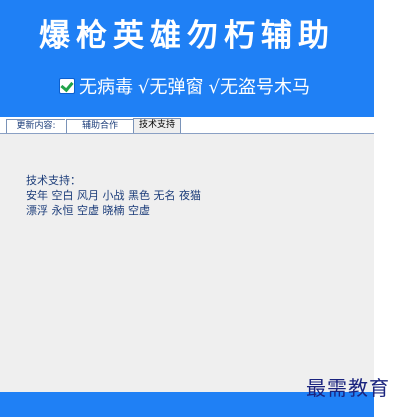 This screenshot has width=394, height=417. I want to click on app-title: 爆枪英雄勿朽辅助, so click(187, 36).